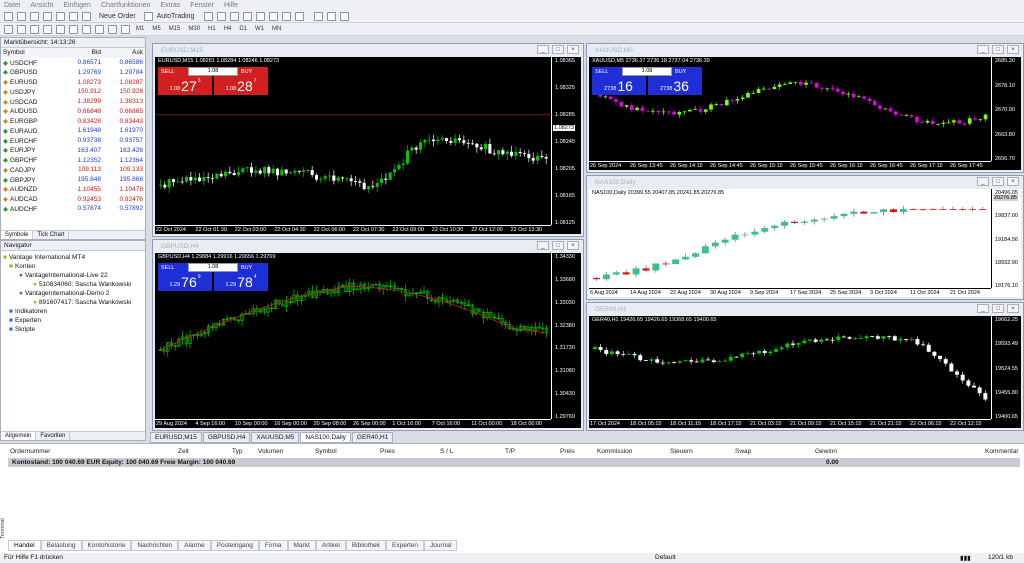  What do you see at coordinates (185, 85) in the screenshot?
I see `sell-price: 1.08 27 3` at bounding box center [185, 85].